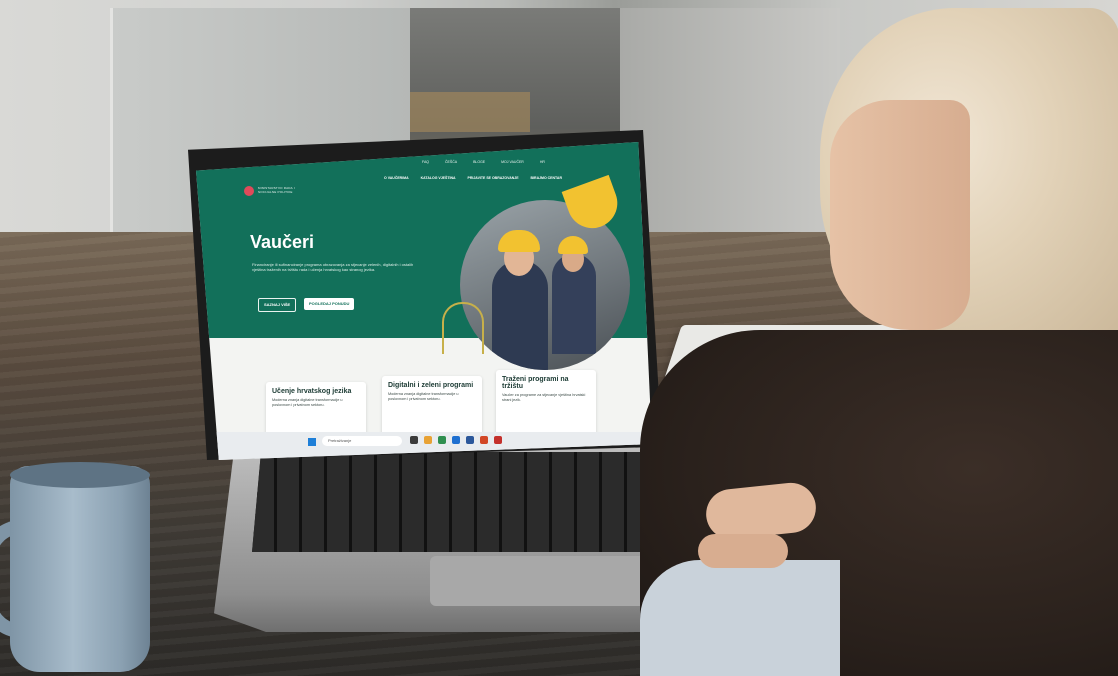  I want to click on card-title: Digitalni i zeleni programi, so click(431, 385).